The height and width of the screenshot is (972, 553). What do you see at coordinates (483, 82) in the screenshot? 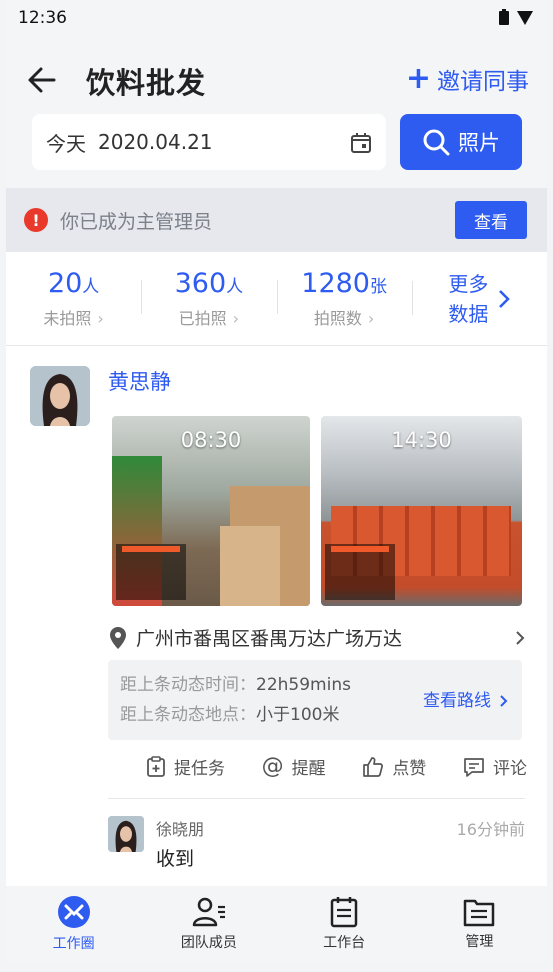
I see `invite-label: 邀请同事` at bounding box center [483, 82].